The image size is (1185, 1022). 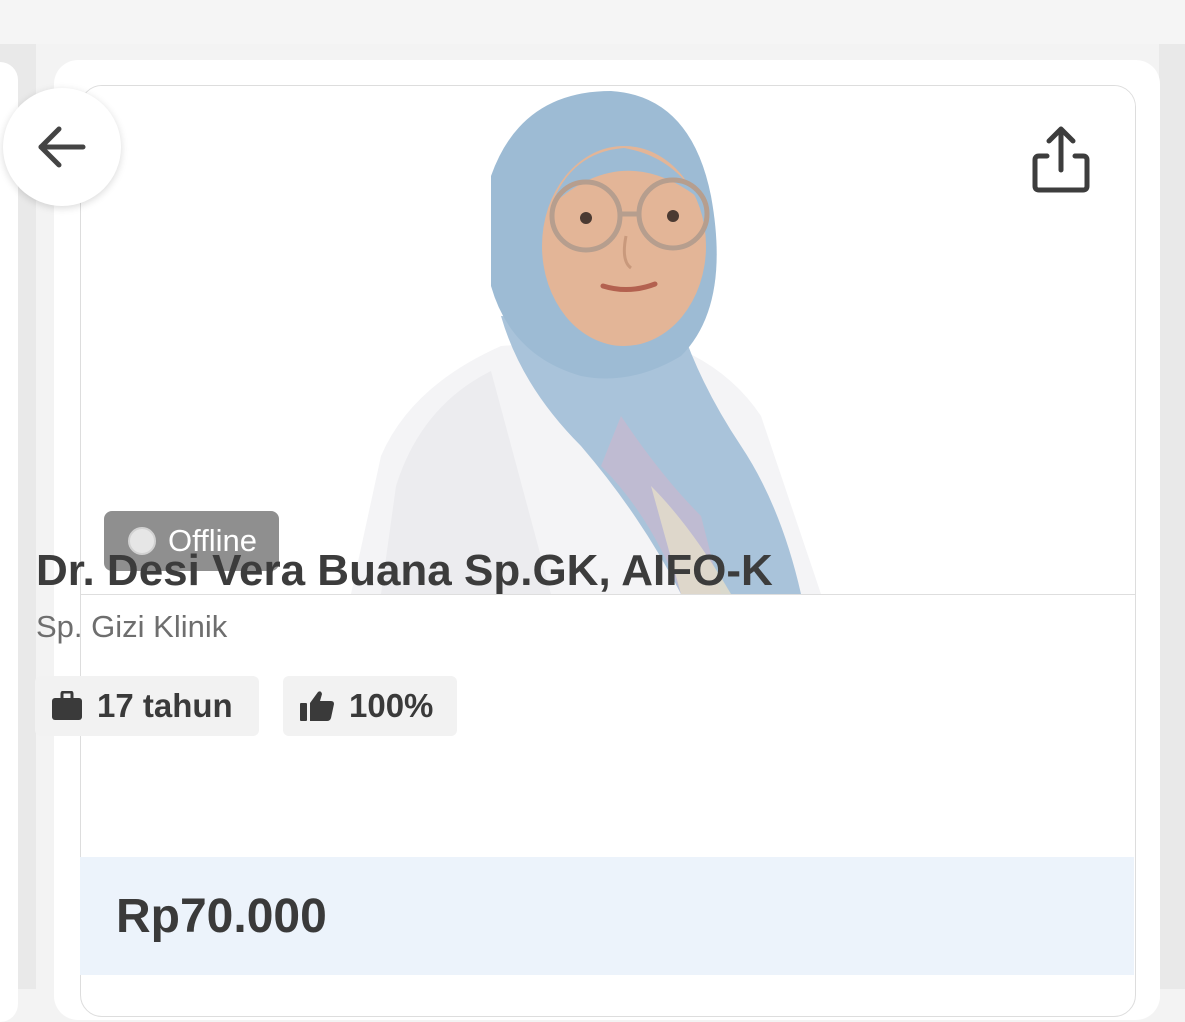 What do you see at coordinates (391, 705) in the screenshot?
I see `rating-text: 100%` at bounding box center [391, 705].